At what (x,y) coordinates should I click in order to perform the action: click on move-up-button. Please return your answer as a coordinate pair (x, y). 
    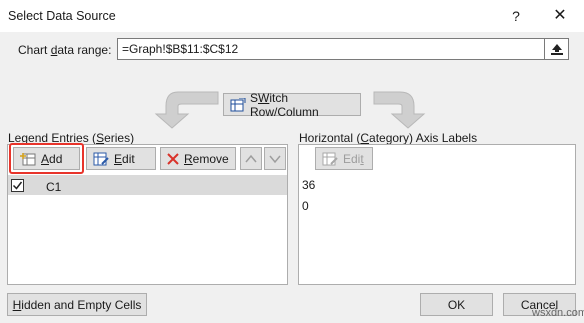
    Looking at the image, I should click on (251, 158).